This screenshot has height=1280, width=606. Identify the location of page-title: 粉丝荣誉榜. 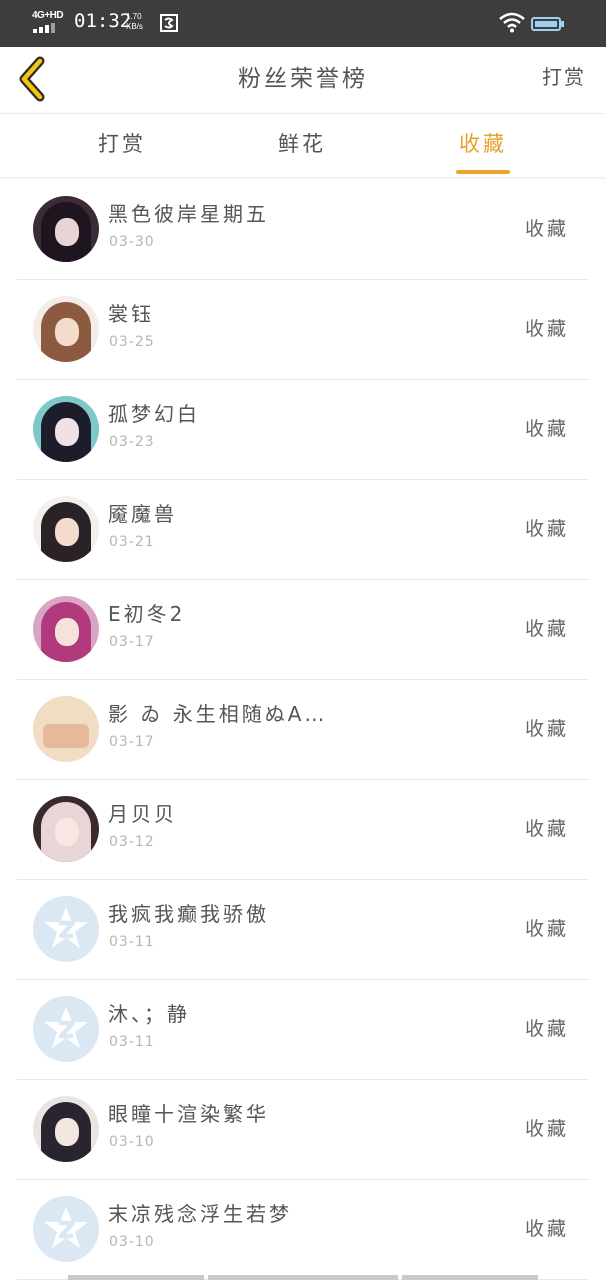
(303, 79).